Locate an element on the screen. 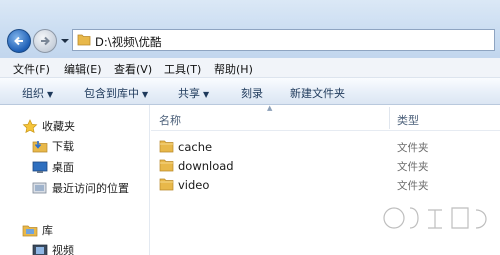 The image size is (500, 255). nav-recent-label: 最近访问的位置 is located at coordinates (90, 188).